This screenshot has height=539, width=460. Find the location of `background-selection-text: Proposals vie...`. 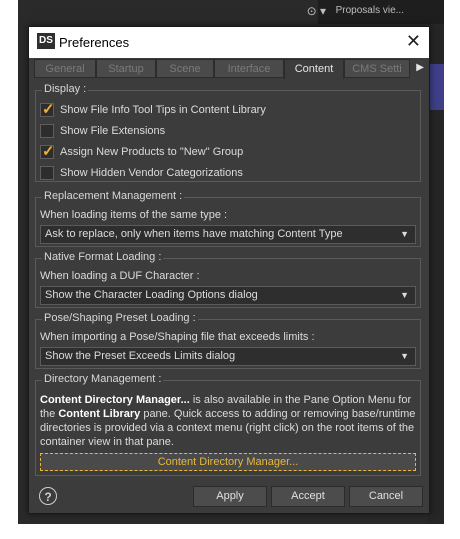

background-selection-text: Proposals vie... is located at coordinates (369, 10).